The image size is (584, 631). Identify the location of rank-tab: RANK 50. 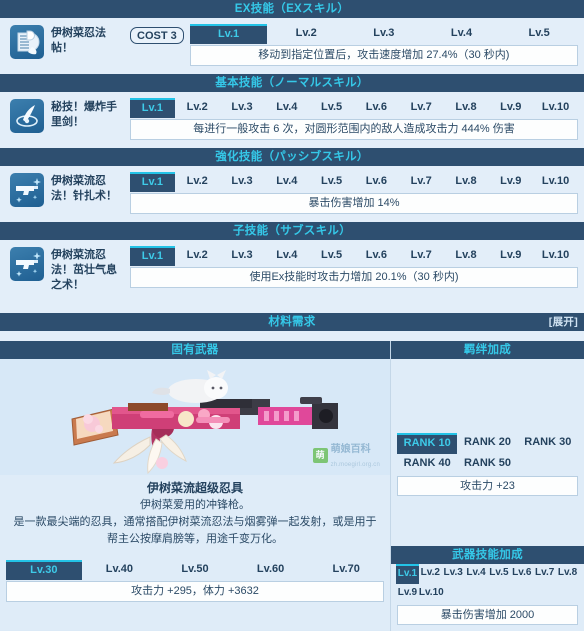
(487, 464).